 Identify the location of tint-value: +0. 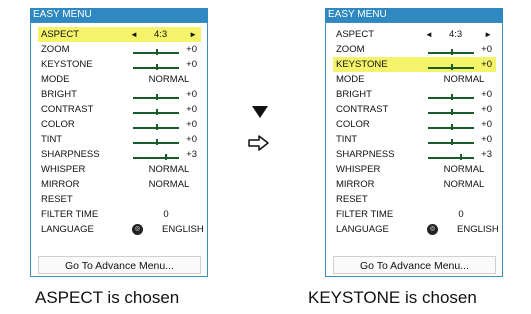
(486, 139).